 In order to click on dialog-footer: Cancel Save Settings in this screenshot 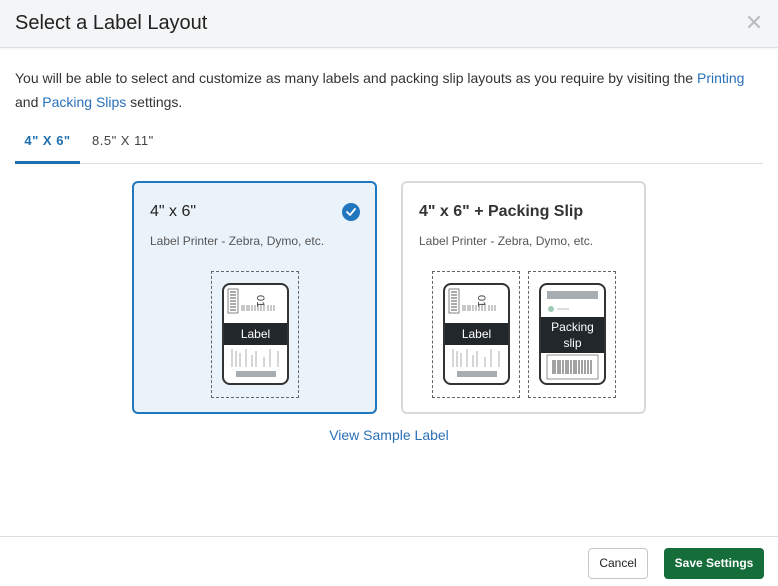, I will do `click(389, 561)`.